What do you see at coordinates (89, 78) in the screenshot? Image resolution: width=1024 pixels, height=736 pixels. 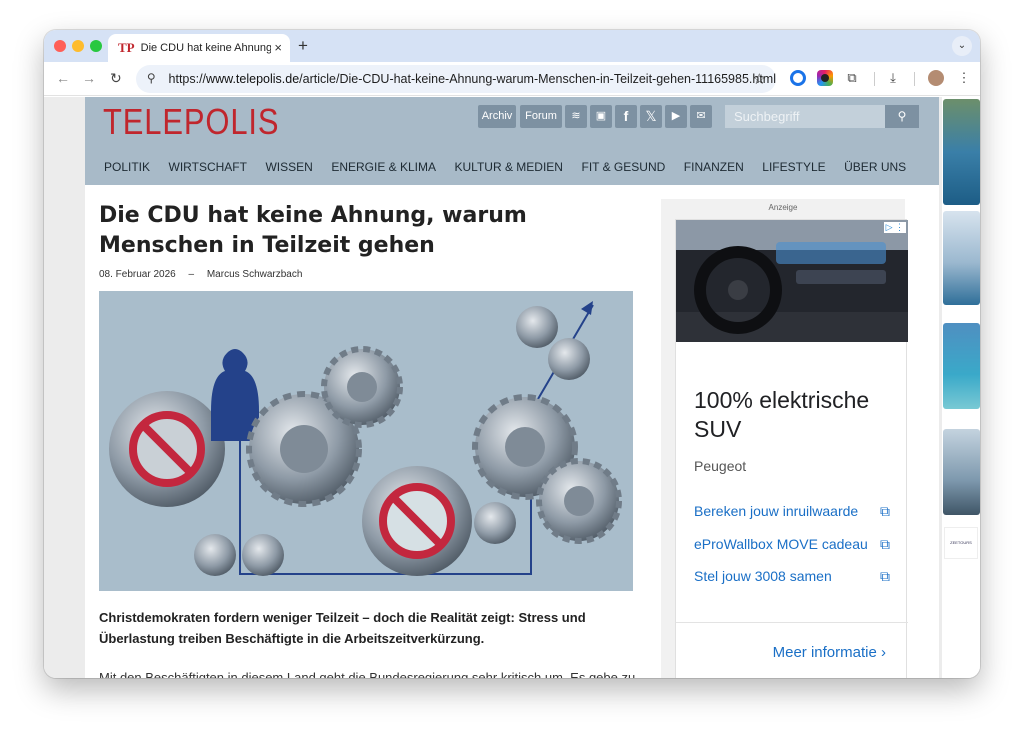 I see `forward-arrow-icon: →` at bounding box center [89, 78].